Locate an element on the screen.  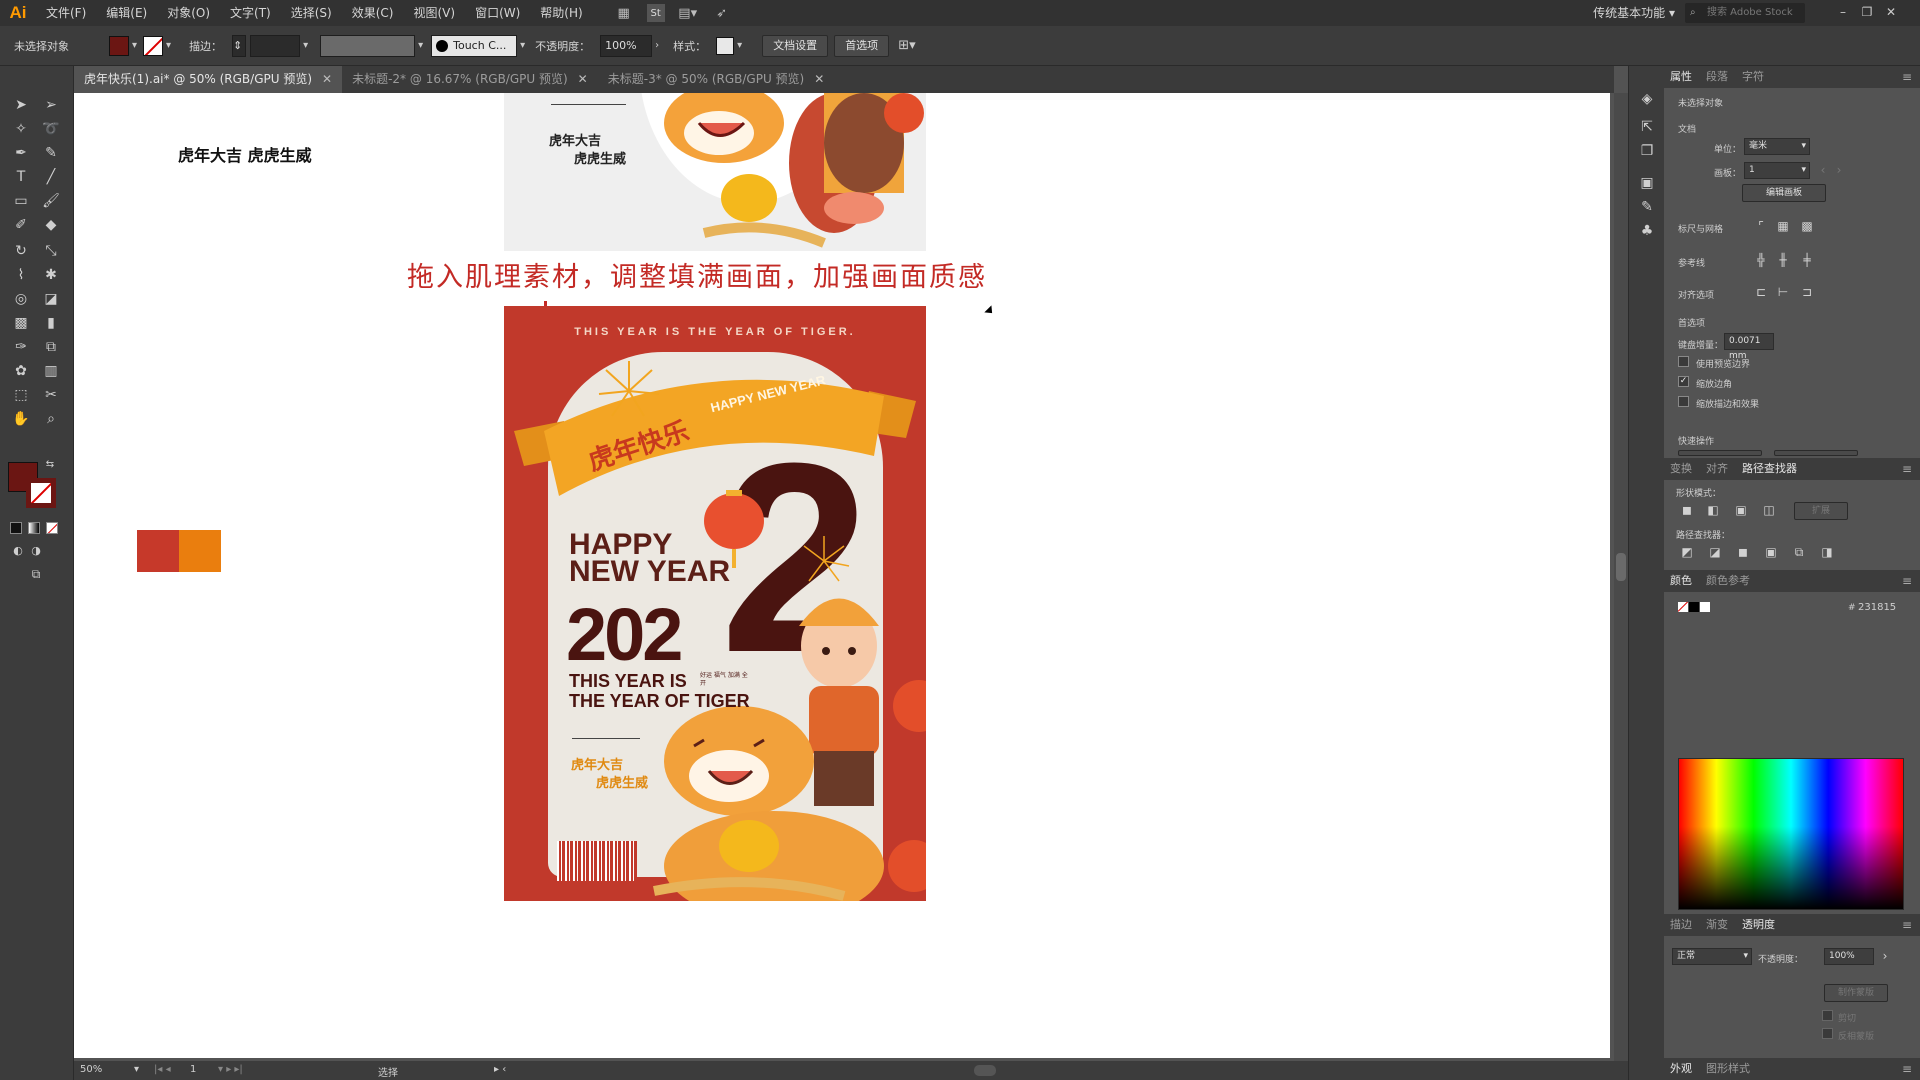
zoom-tool-icon: ⌕ is located at coordinates (51, 419).